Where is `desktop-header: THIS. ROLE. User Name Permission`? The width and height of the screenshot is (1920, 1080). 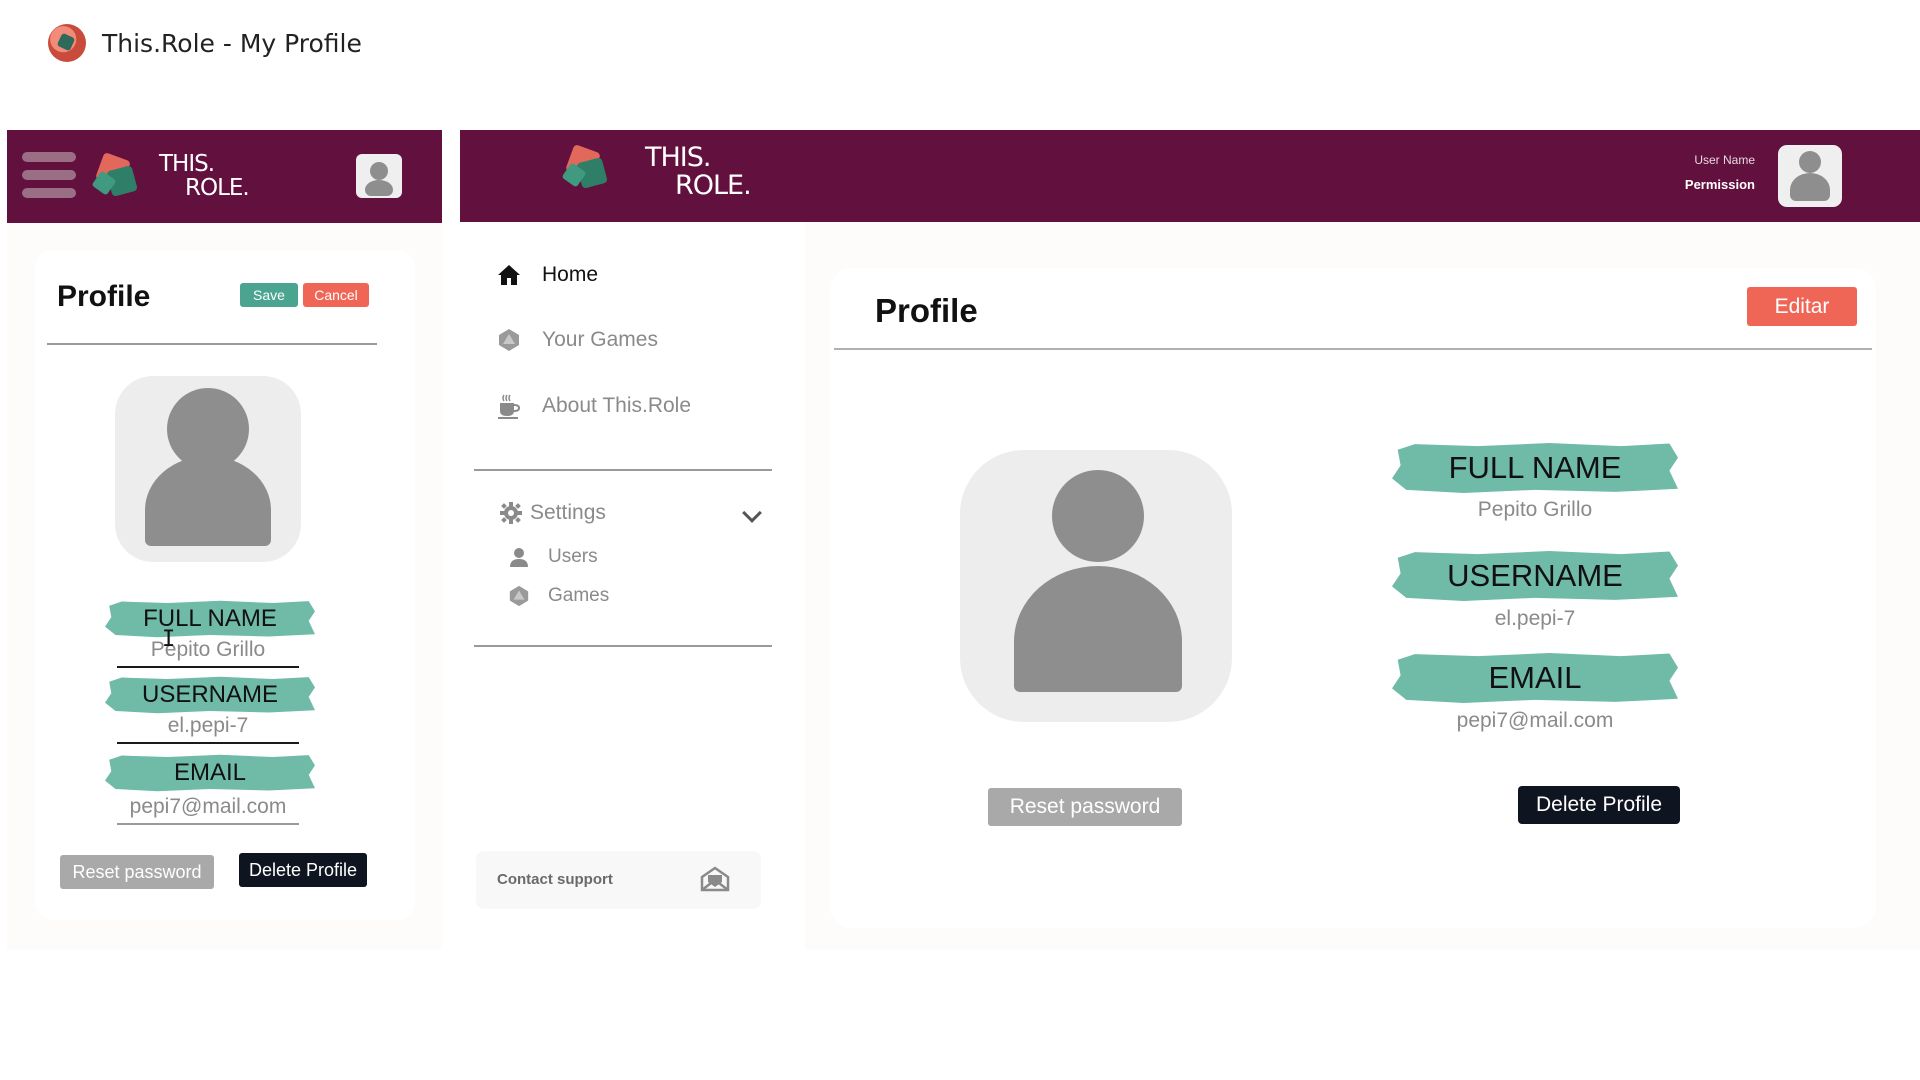
desktop-header: THIS. ROLE. User Name Permission is located at coordinates (1190, 176).